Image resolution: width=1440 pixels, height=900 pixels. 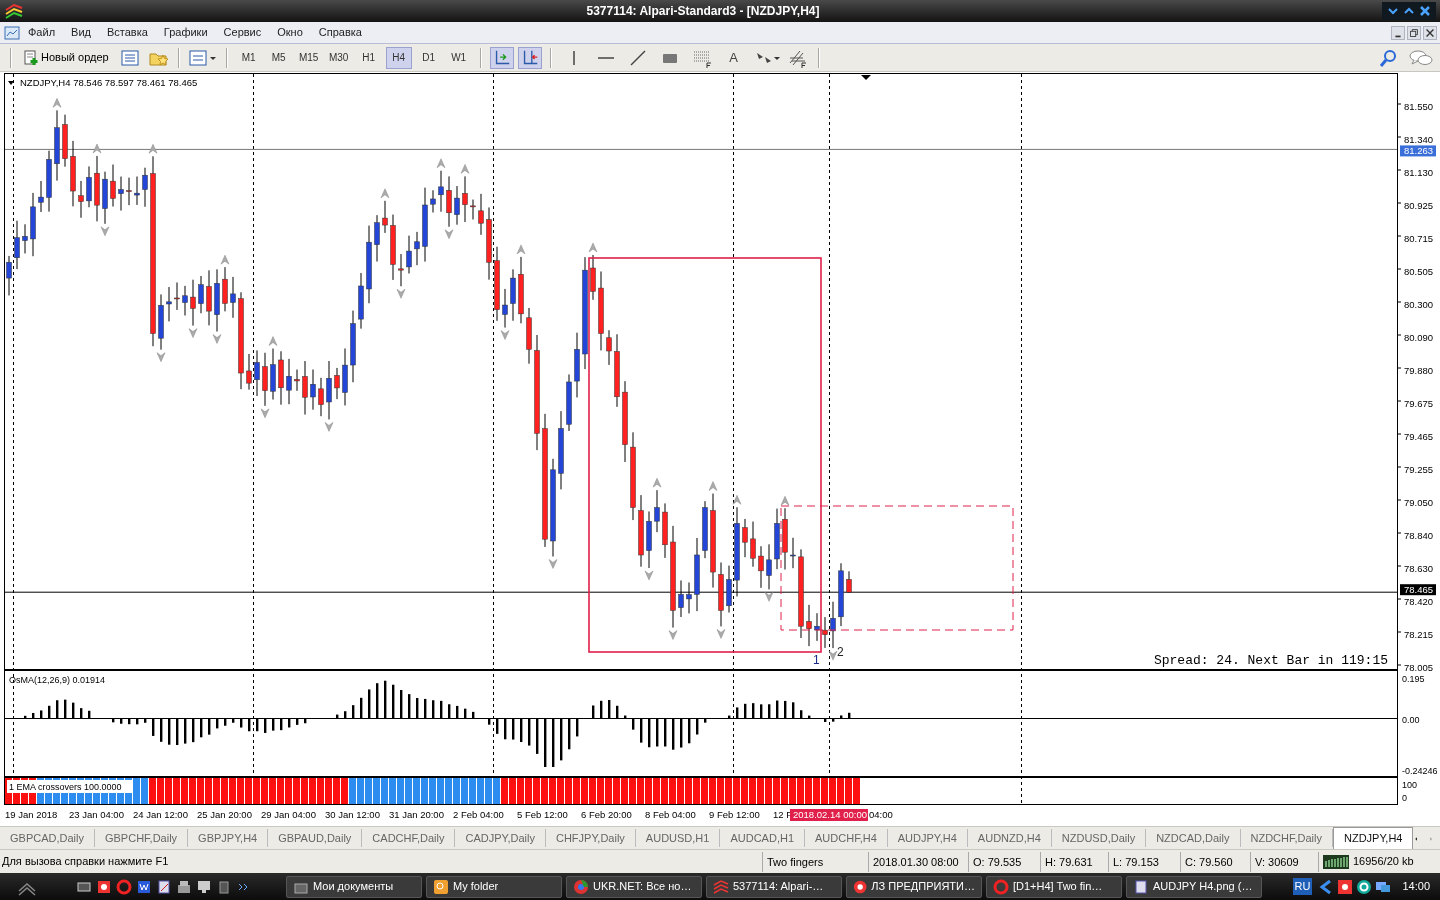 What do you see at coordinates (1419, 667) in the screenshot?
I see `price-label: 78.005` at bounding box center [1419, 667].